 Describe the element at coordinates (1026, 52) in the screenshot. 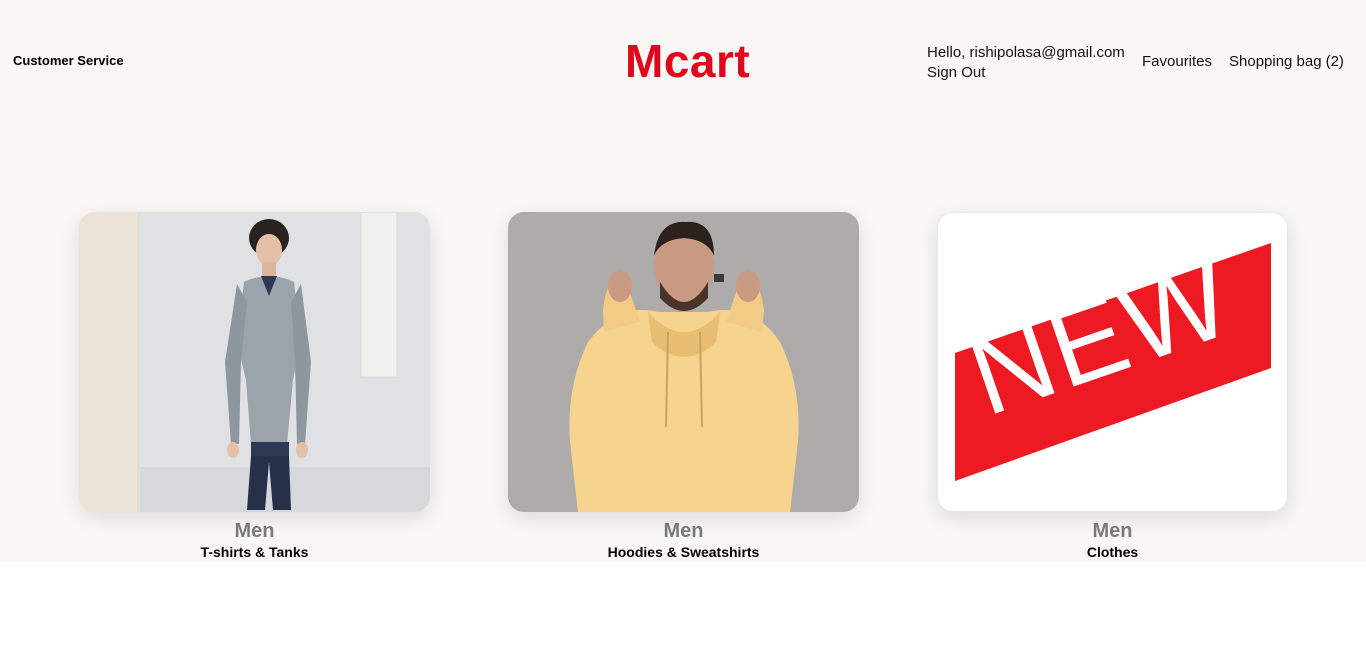

I see `user-greeting: Hello, rishipolasa@gmail.com` at that location.